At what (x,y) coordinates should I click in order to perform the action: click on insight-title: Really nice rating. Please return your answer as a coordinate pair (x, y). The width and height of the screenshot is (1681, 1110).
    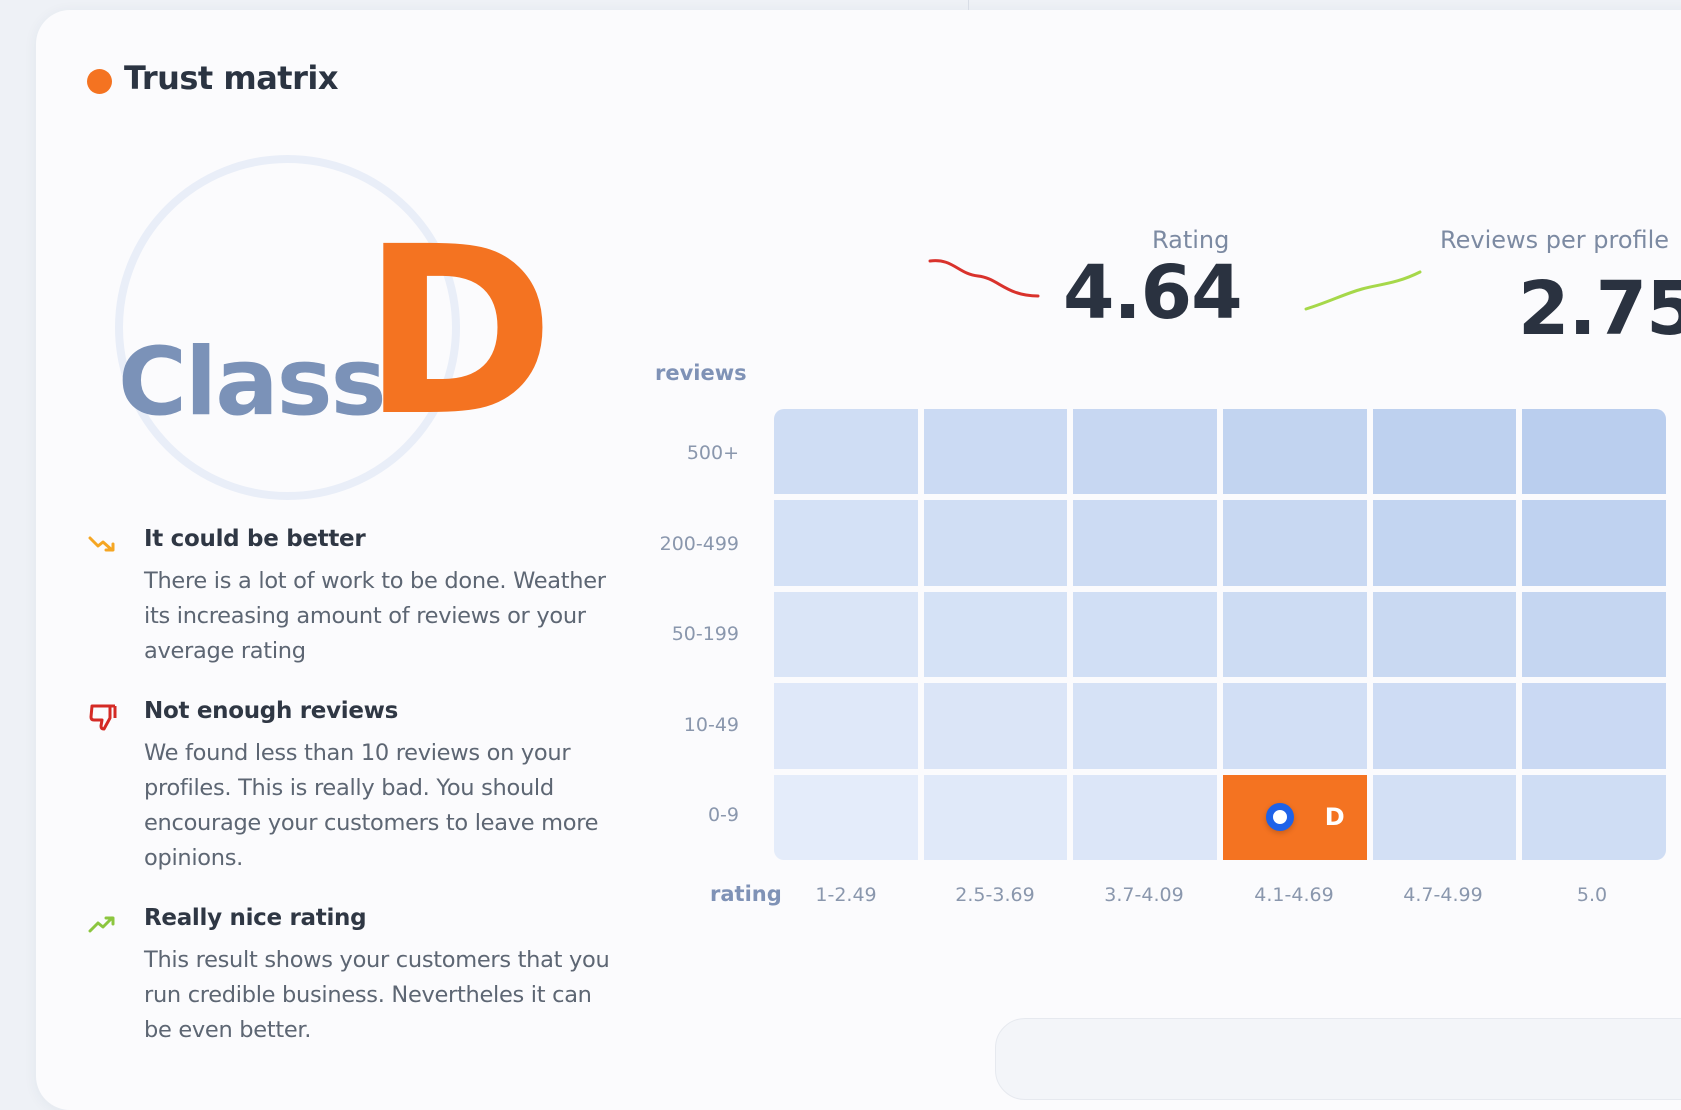
    Looking at the image, I should click on (255, 918).